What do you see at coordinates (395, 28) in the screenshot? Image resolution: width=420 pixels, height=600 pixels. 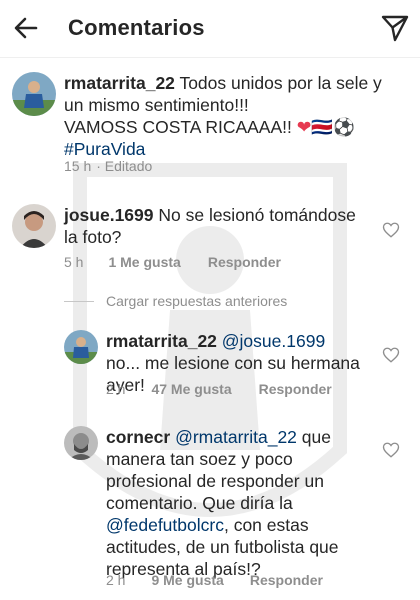 I see `paper-plane-icon` at bounding box center [395, 28].